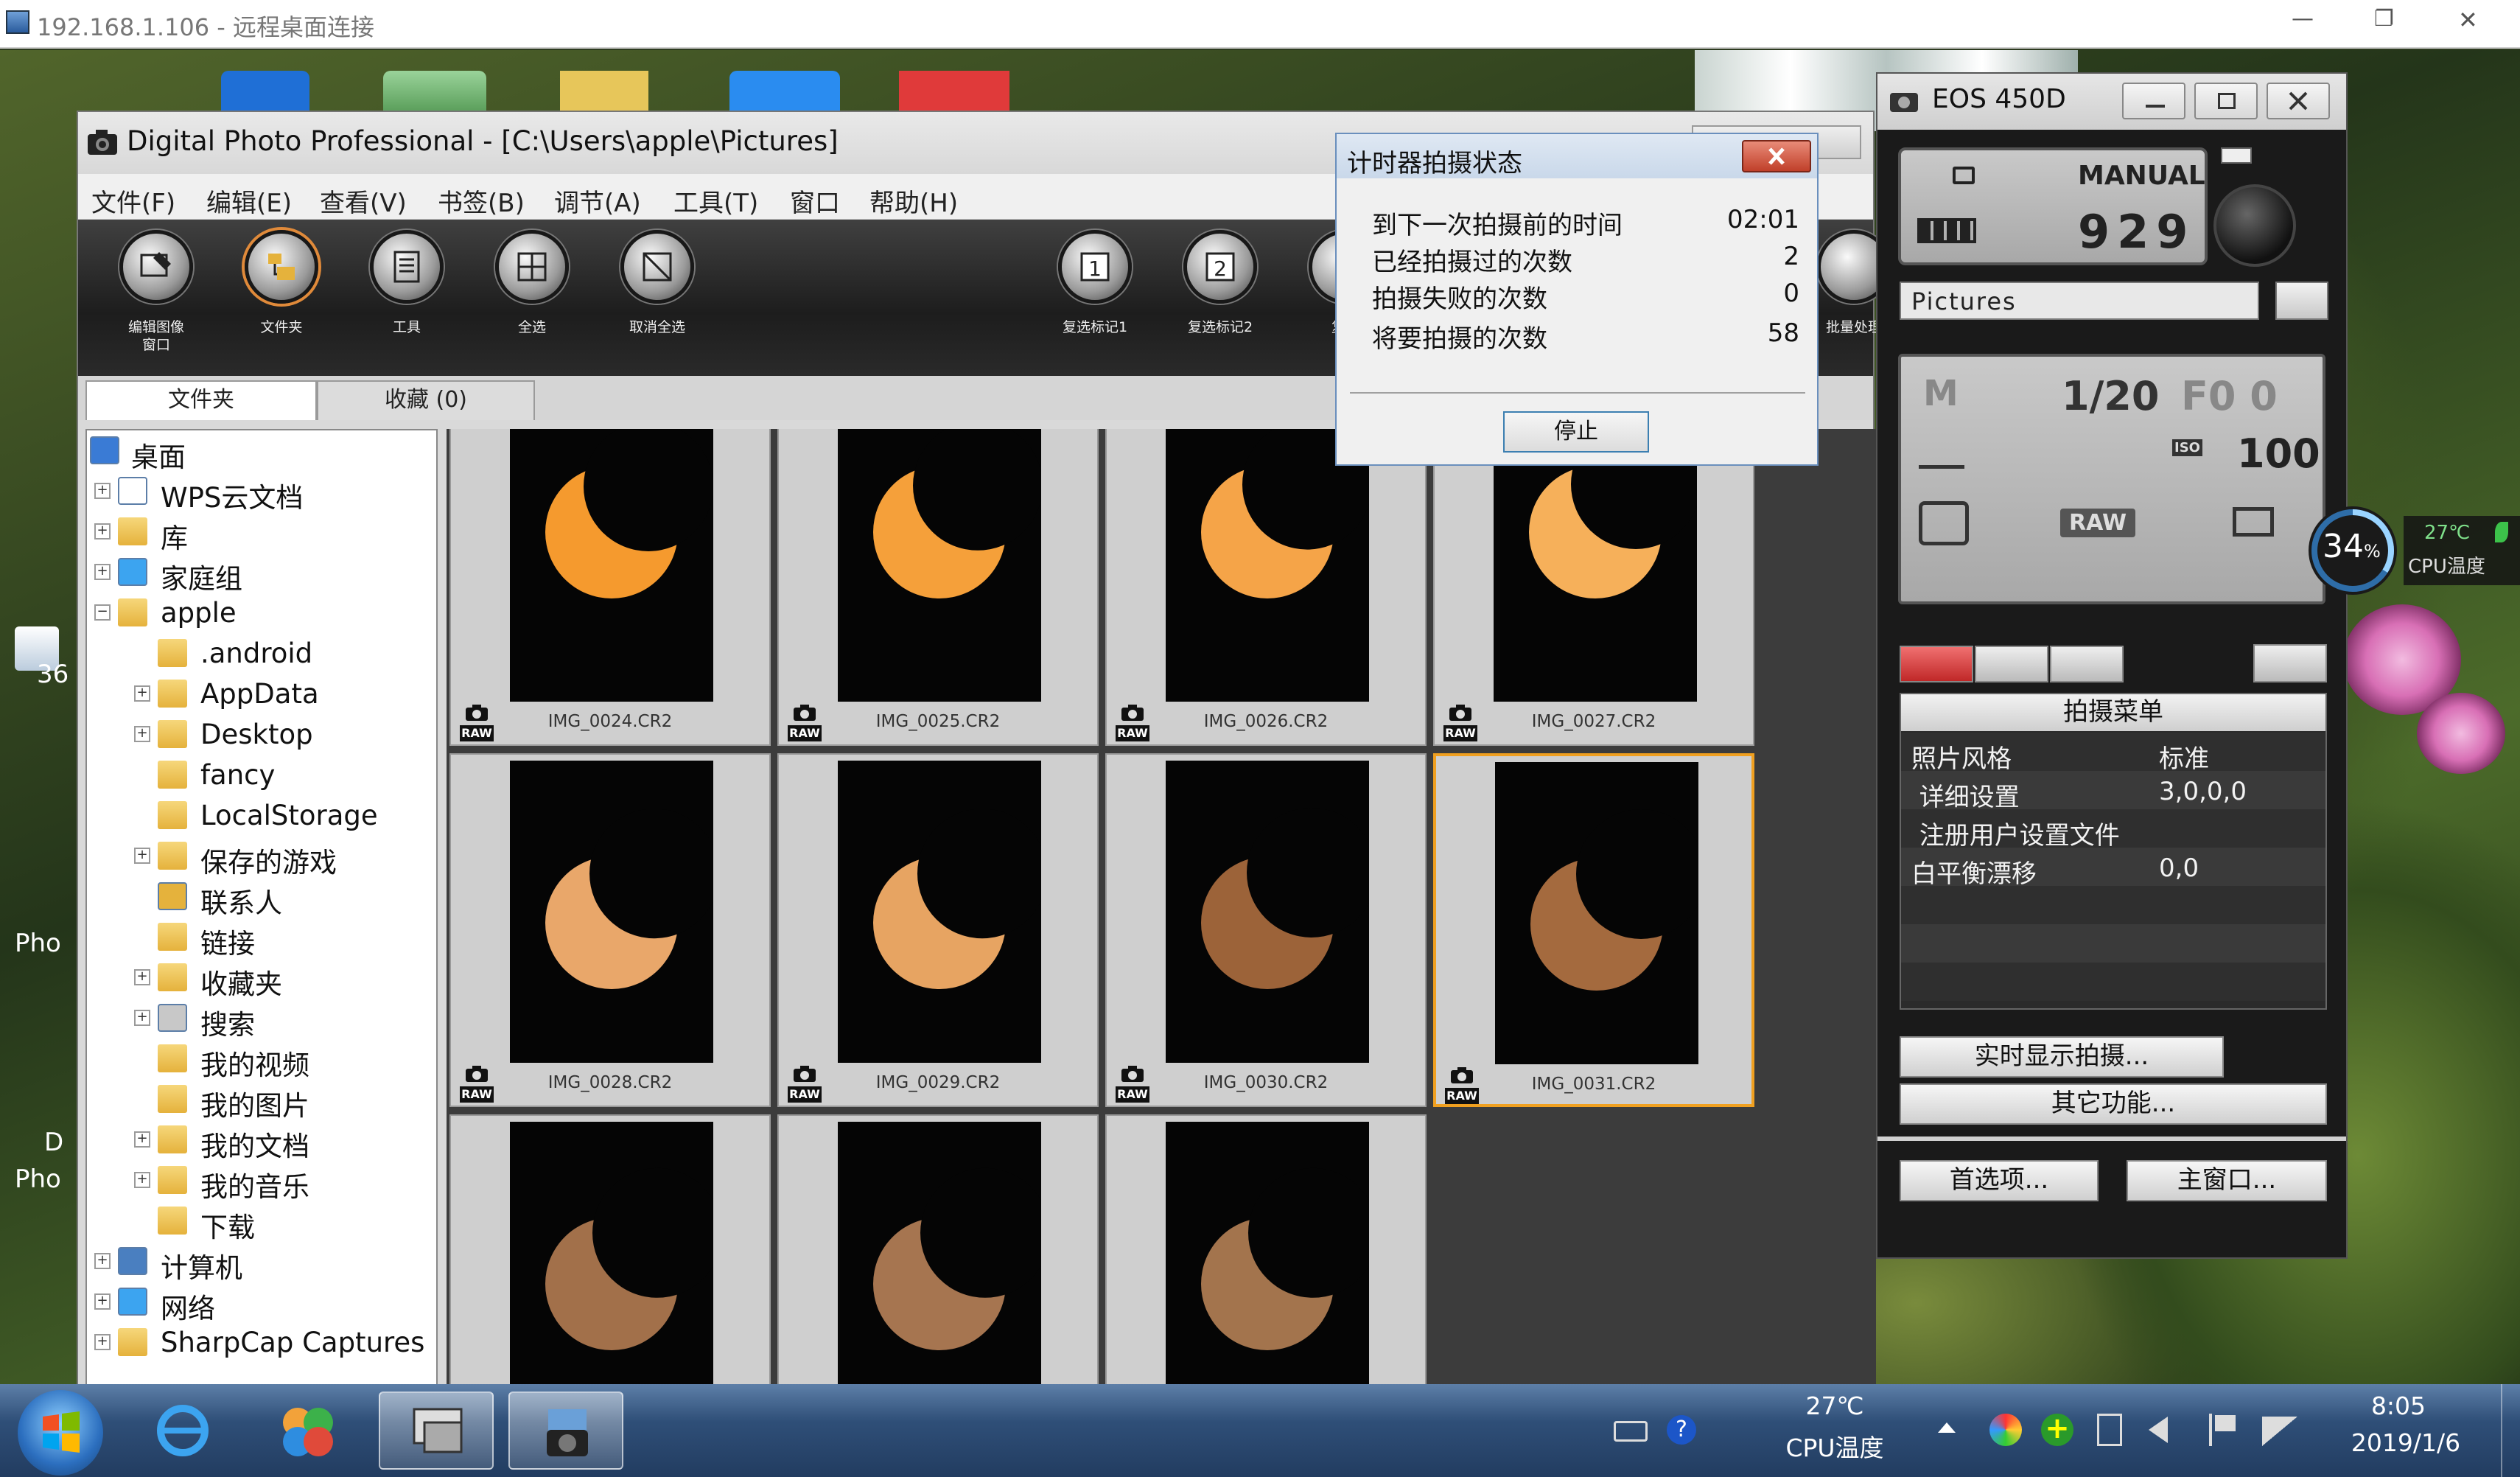 The height and width of the screenshot is (1477, 2520). What do you see at coordinates (2398, 1406) in the screenshot?
I see `clock-time: 8:05` at bounding box center [2398, 1406].